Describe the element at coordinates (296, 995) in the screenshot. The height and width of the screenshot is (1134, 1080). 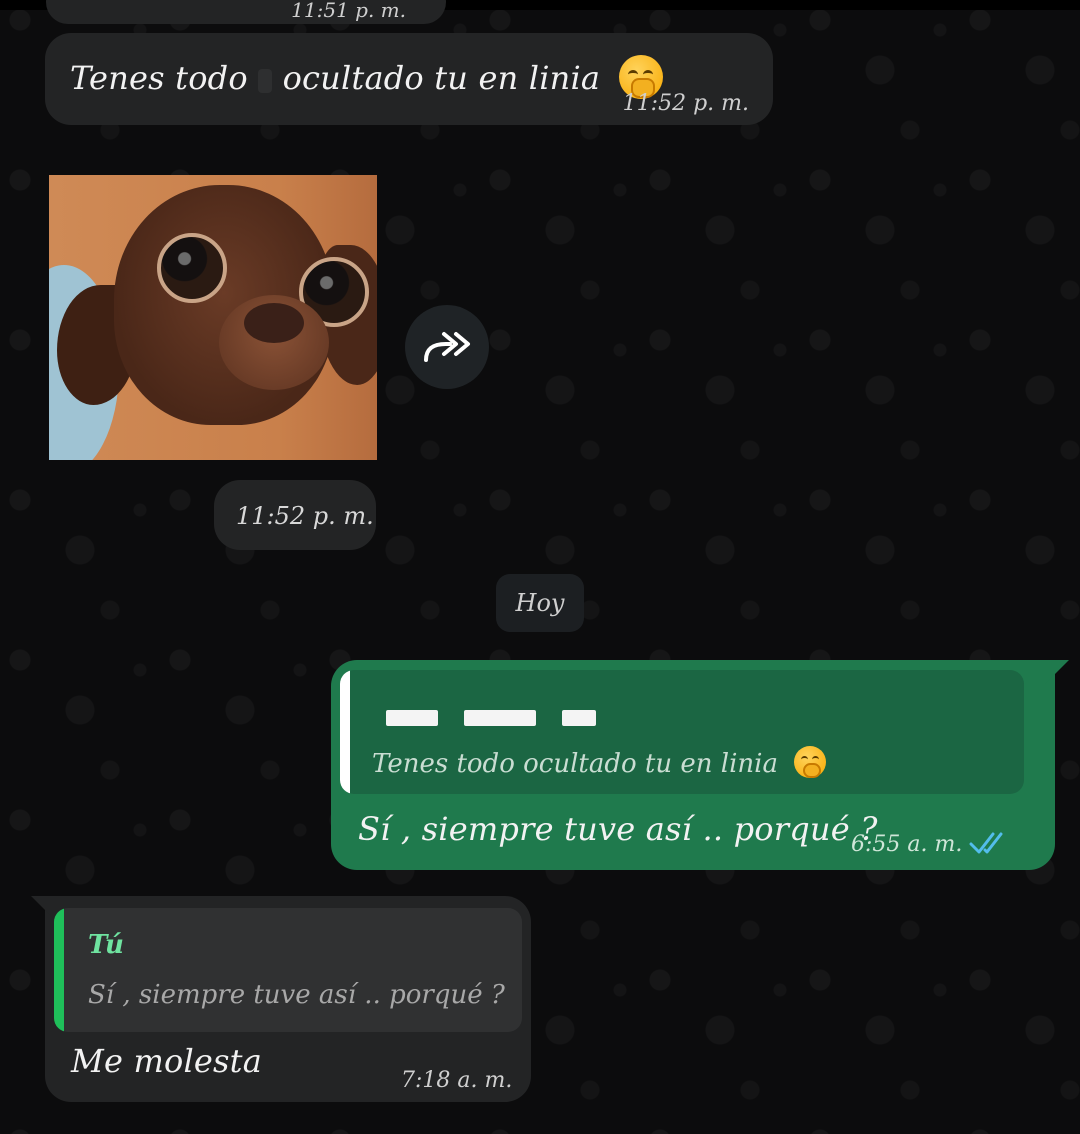
I see `quoted-text: Sí , siempre tuve así .. porqué ?` at that location.